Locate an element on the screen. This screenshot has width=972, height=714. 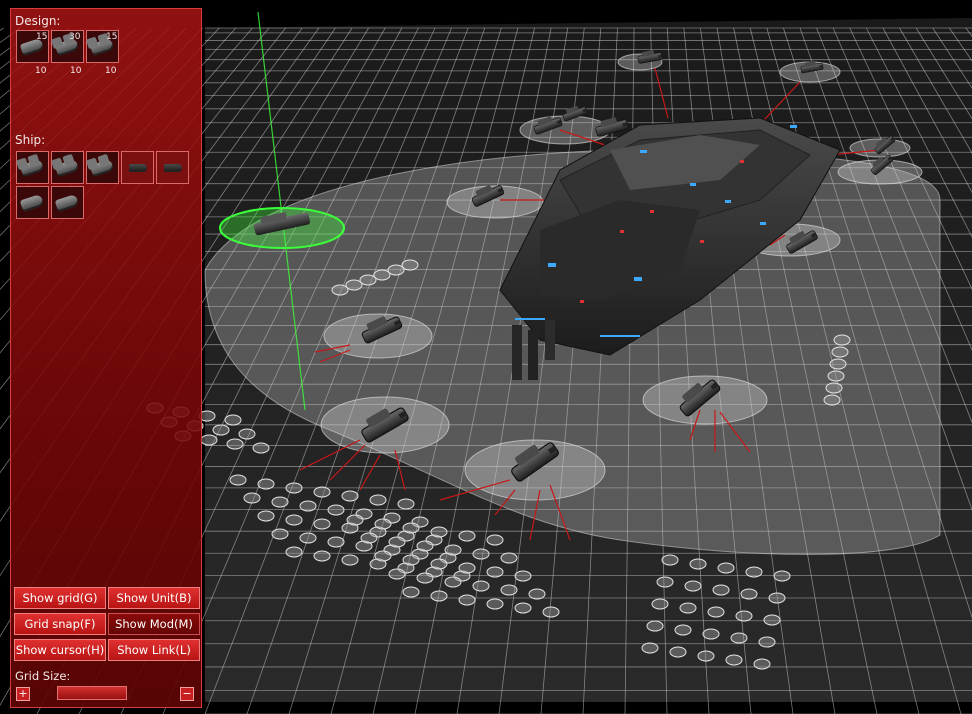
design-label: Design: is located at coordinates (38, 21).